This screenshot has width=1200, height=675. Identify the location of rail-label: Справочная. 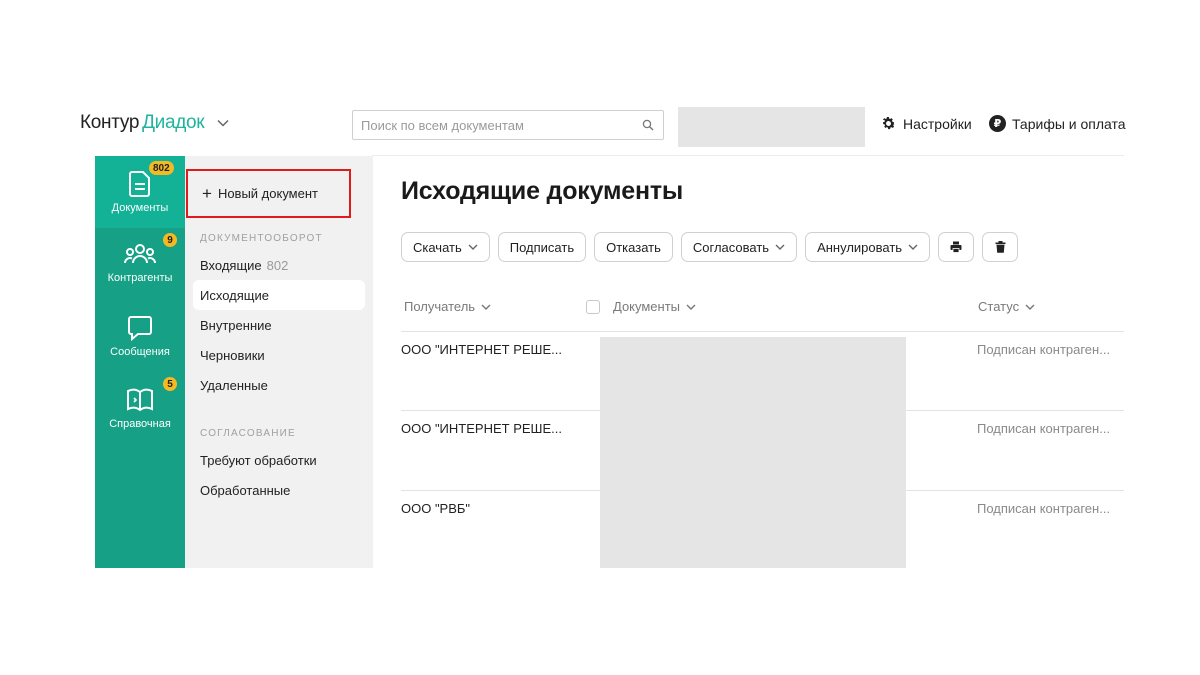
(140, 424).